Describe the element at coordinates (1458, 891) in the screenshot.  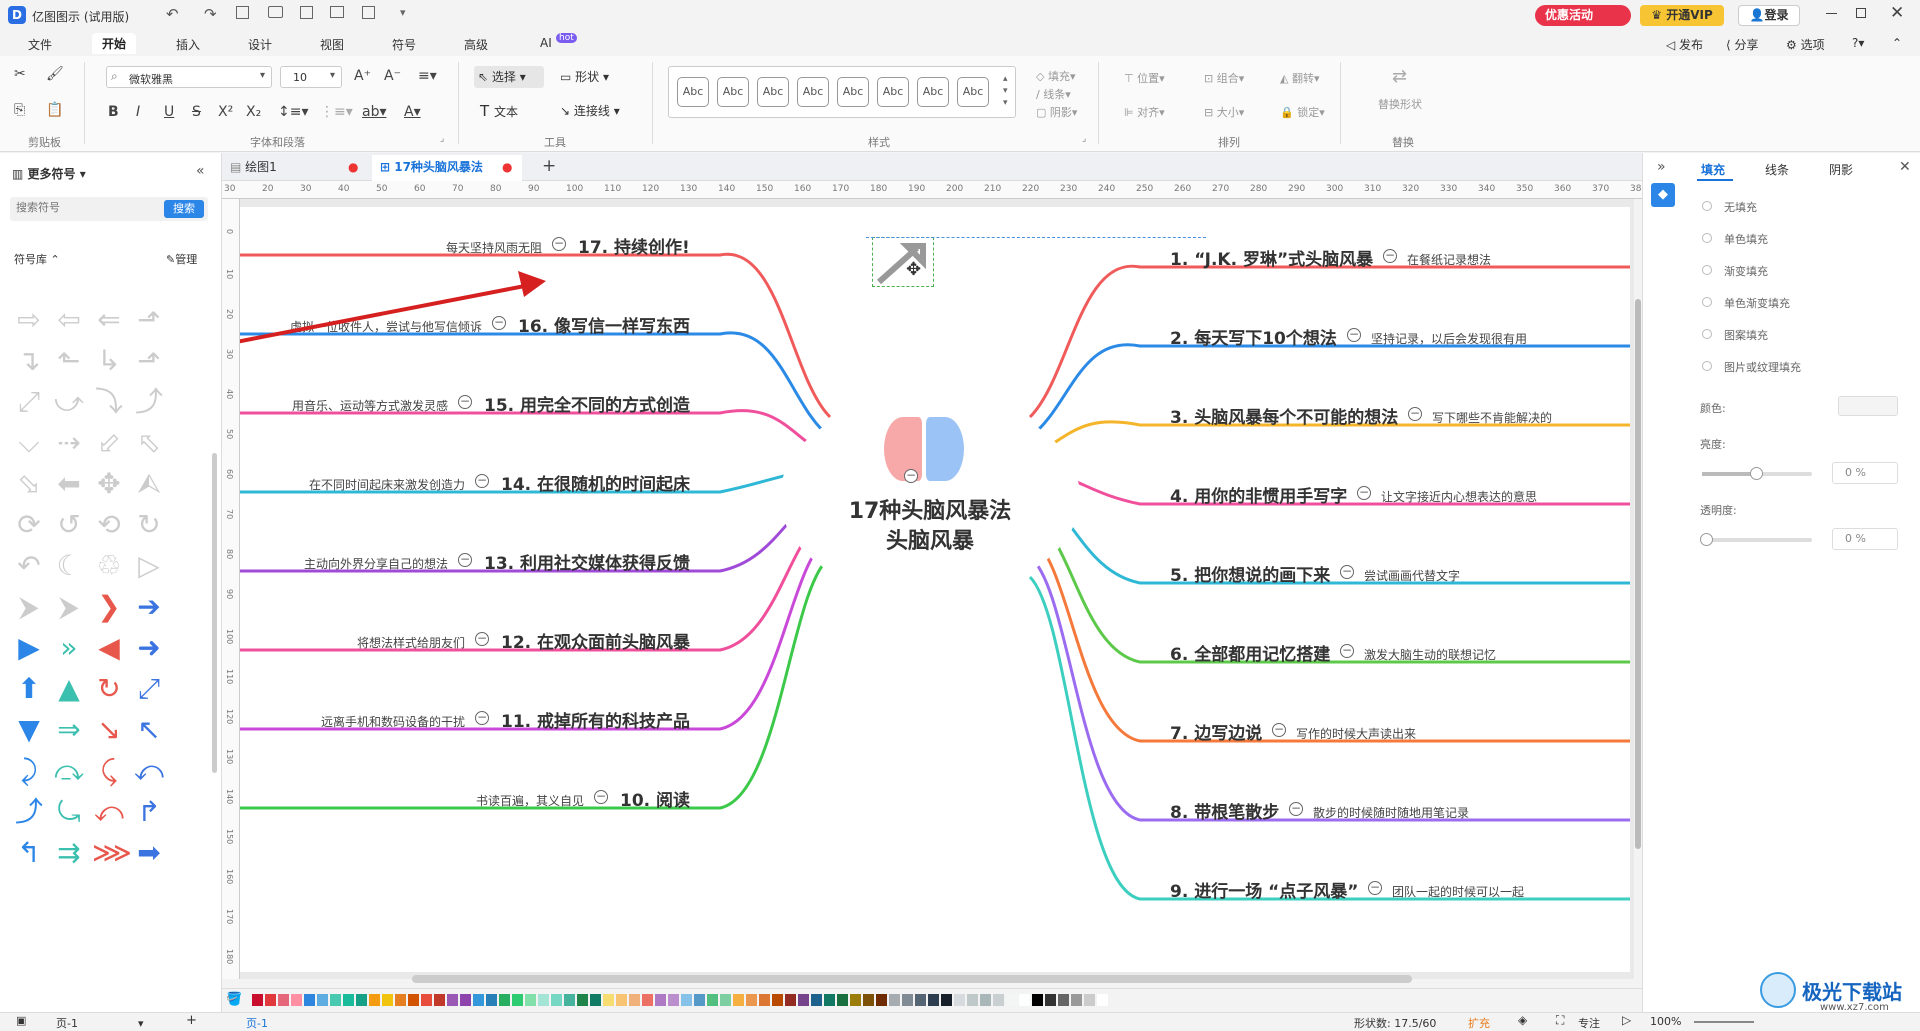
I see `branch-note: 团队一起的时候可以一起` at that location.